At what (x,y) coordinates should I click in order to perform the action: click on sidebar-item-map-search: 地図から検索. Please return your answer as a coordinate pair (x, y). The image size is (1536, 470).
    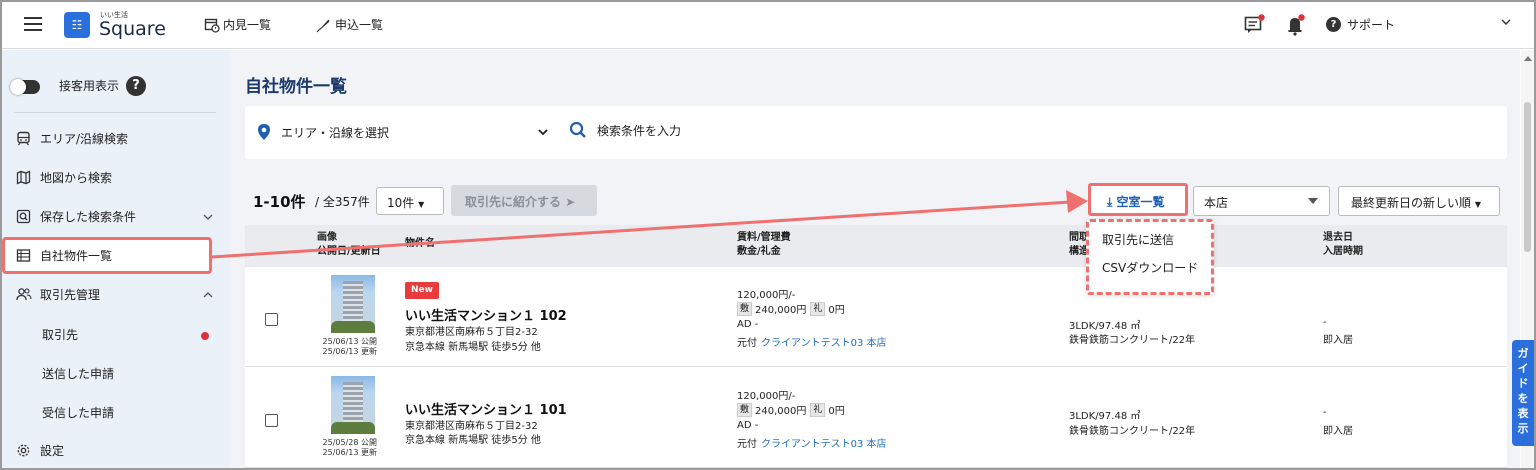
    Looking at the image, I should click on (116, 177).